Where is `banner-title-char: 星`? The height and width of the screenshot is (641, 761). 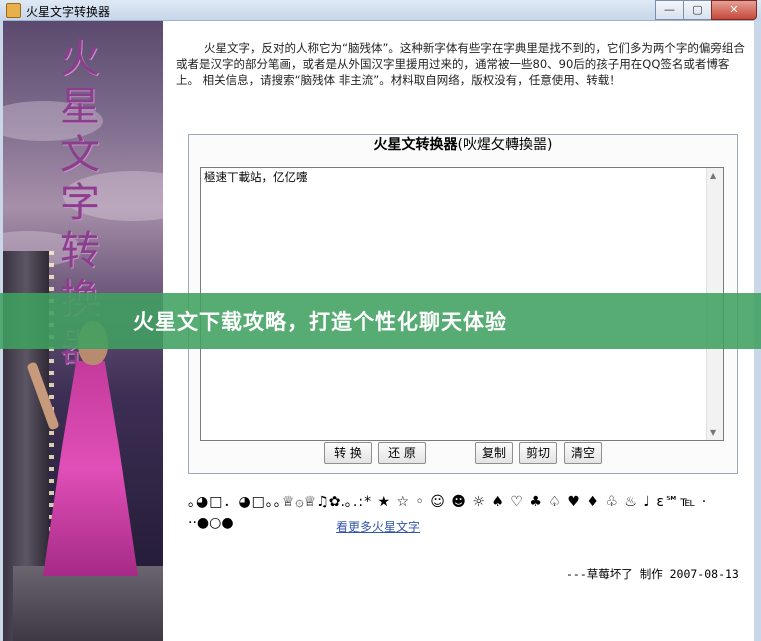
banner-title-char: 星 is located at coordinates (80, 107).